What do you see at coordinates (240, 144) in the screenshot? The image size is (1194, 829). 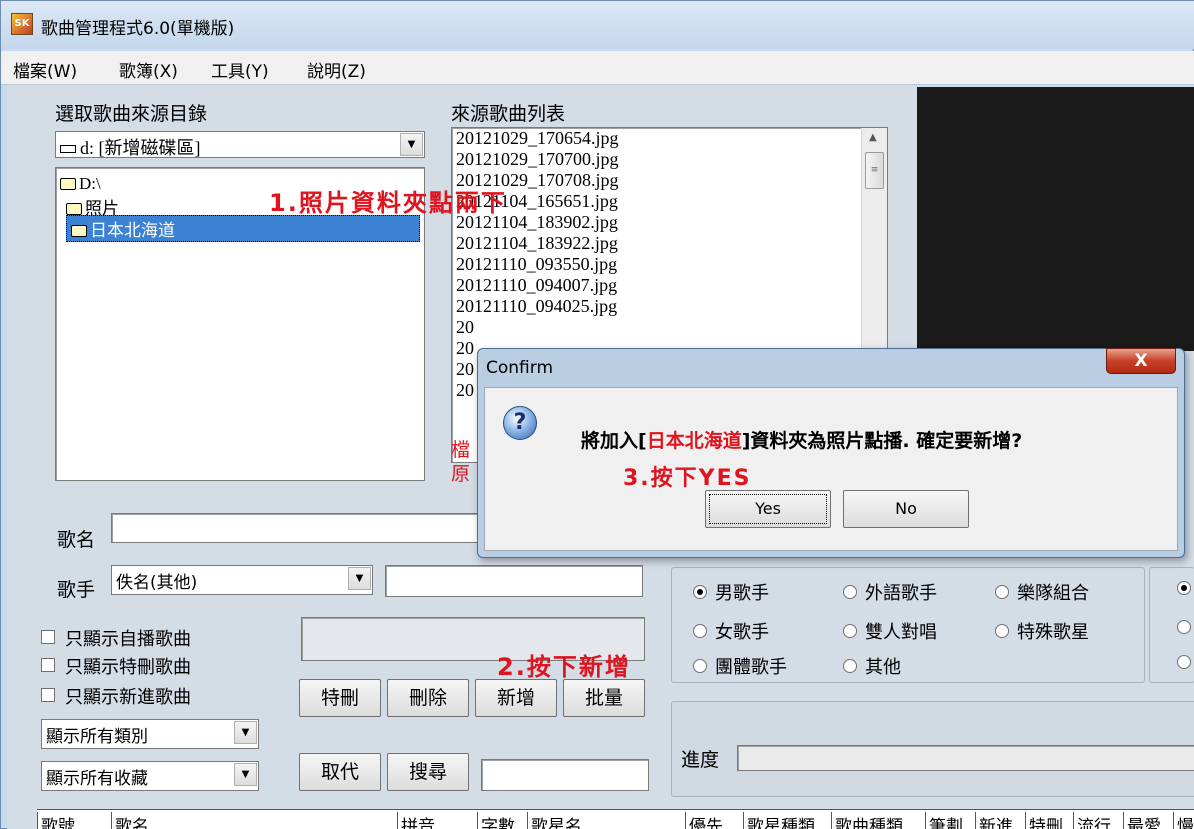 I see `drive-select: d: [新增磁碟區] ▼` at bounding box center [240, 144].